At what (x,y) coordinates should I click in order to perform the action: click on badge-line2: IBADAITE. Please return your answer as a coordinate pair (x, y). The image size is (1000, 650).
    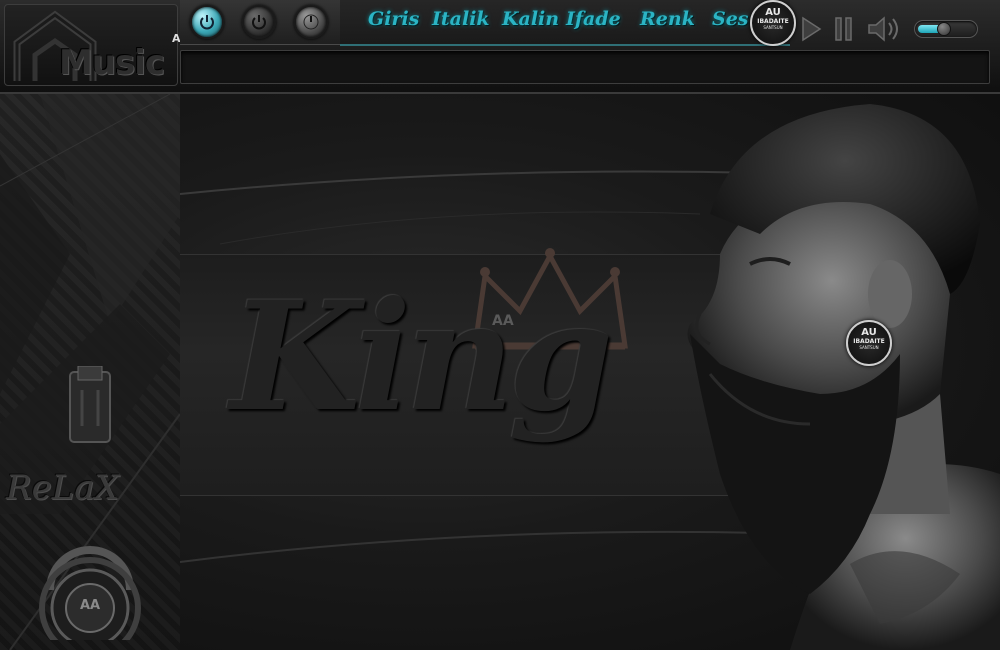
    Looking at the image, I should click on (773, 21).